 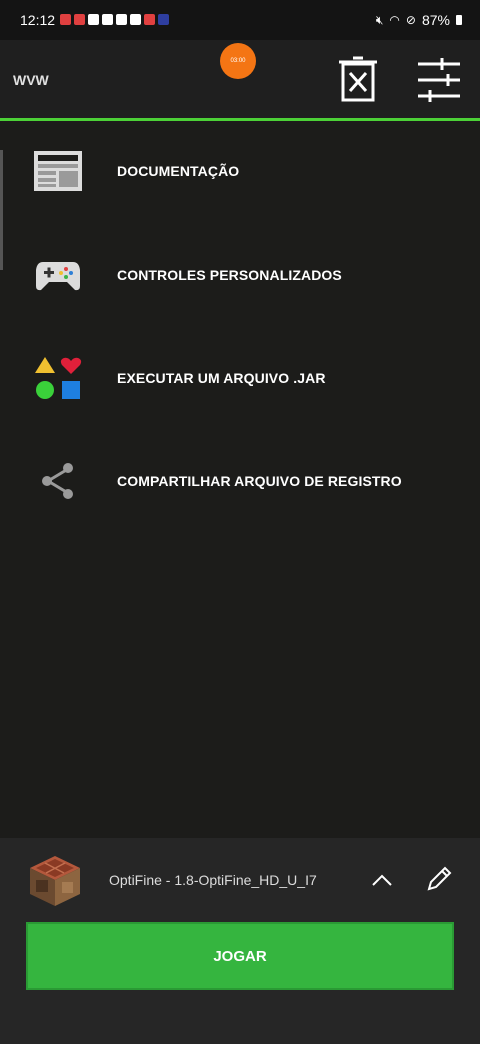 I want to click on version-selector: OptiFine - 1.8-OptiFine_HD_U_I7, so click(x=240, y=880).